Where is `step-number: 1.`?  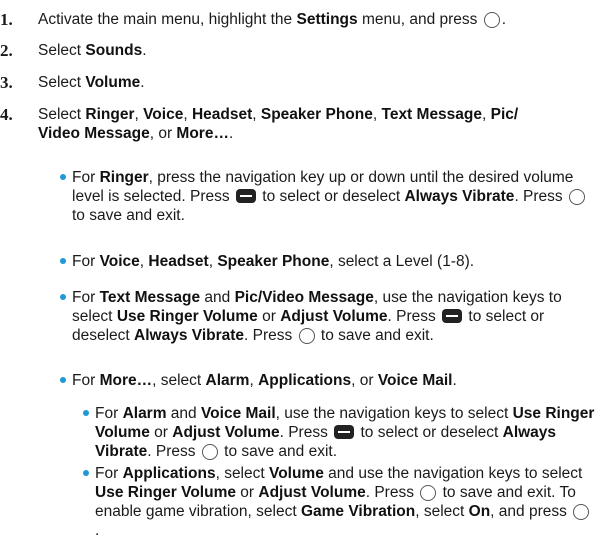 step-number: 1. is located at coordinates (6, 19).